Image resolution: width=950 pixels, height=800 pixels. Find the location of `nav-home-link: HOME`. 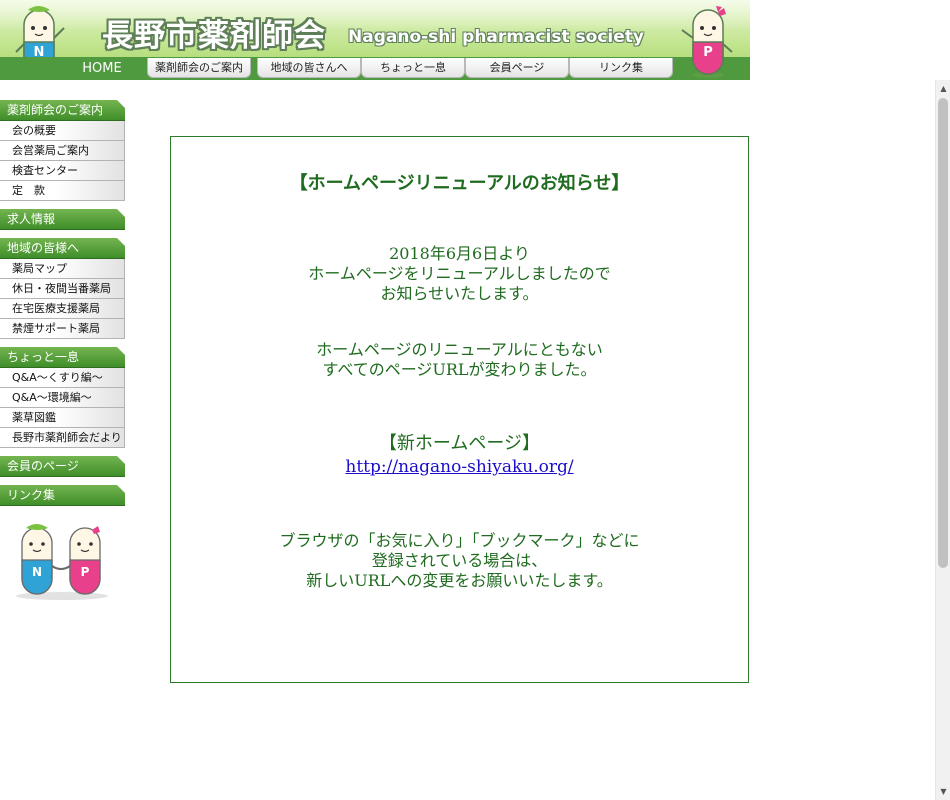

nav-home-link: HOME is located at coordinates (102, 68).